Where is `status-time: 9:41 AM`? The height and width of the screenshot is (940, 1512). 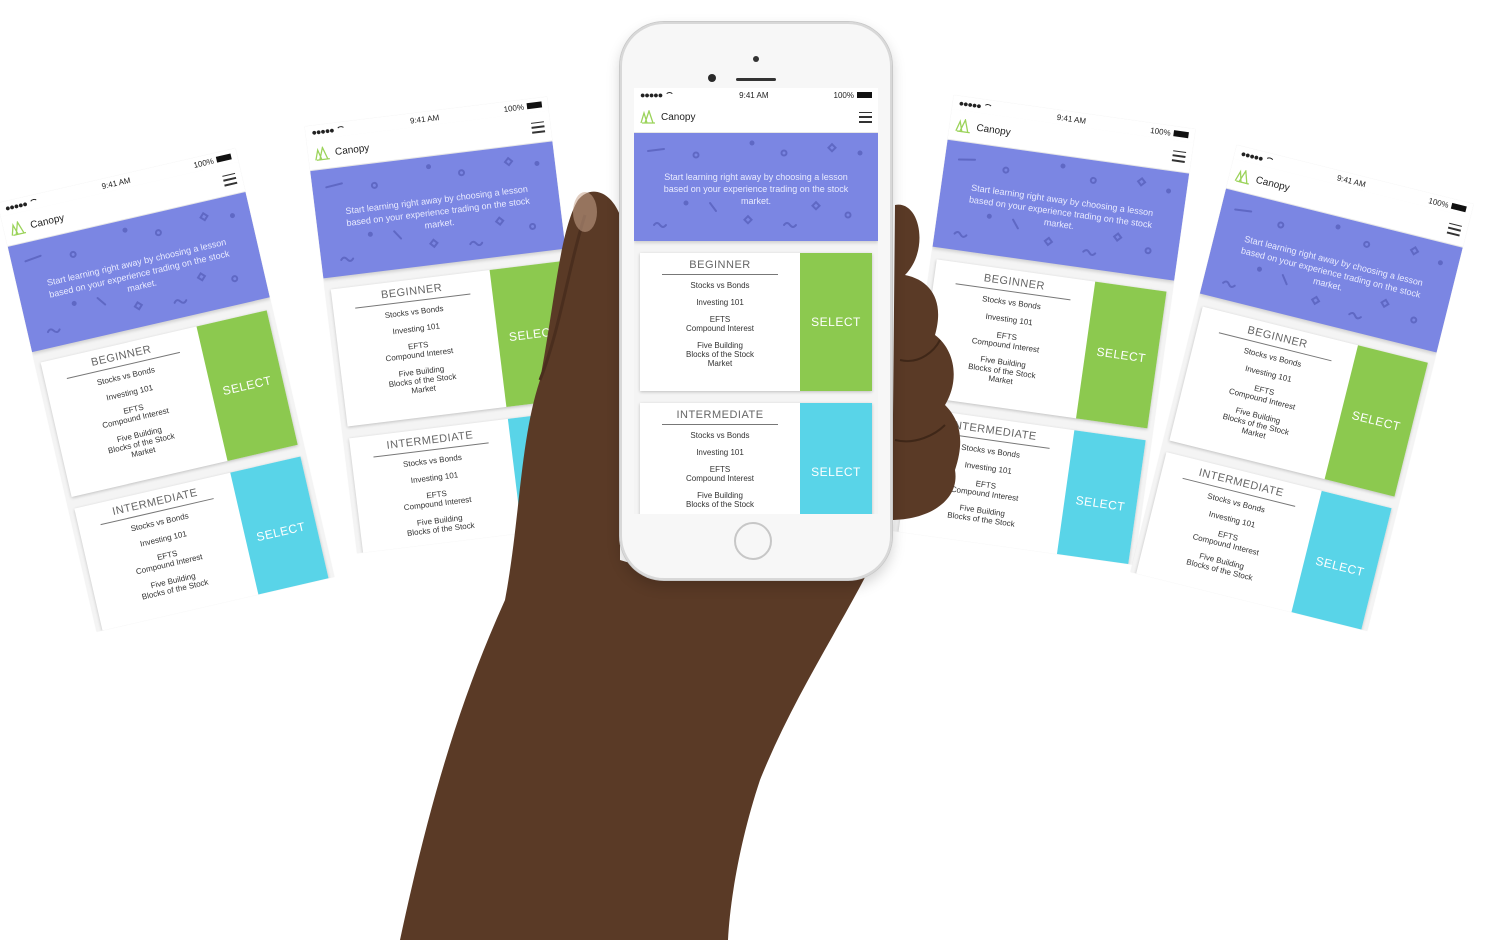
status-time: 9:41 AM is located at coordinates (754, 95).